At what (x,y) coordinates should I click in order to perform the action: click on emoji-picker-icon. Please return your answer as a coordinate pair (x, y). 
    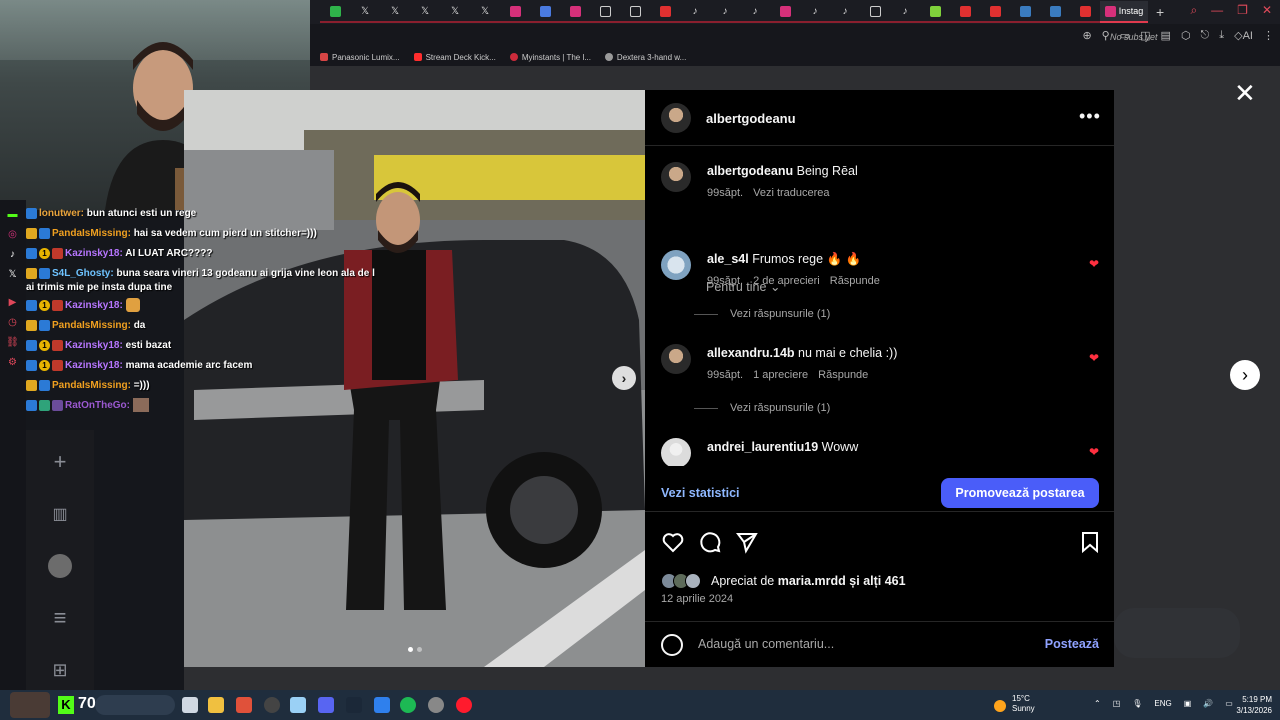
    Looking at the image, I should click on (672, 645).